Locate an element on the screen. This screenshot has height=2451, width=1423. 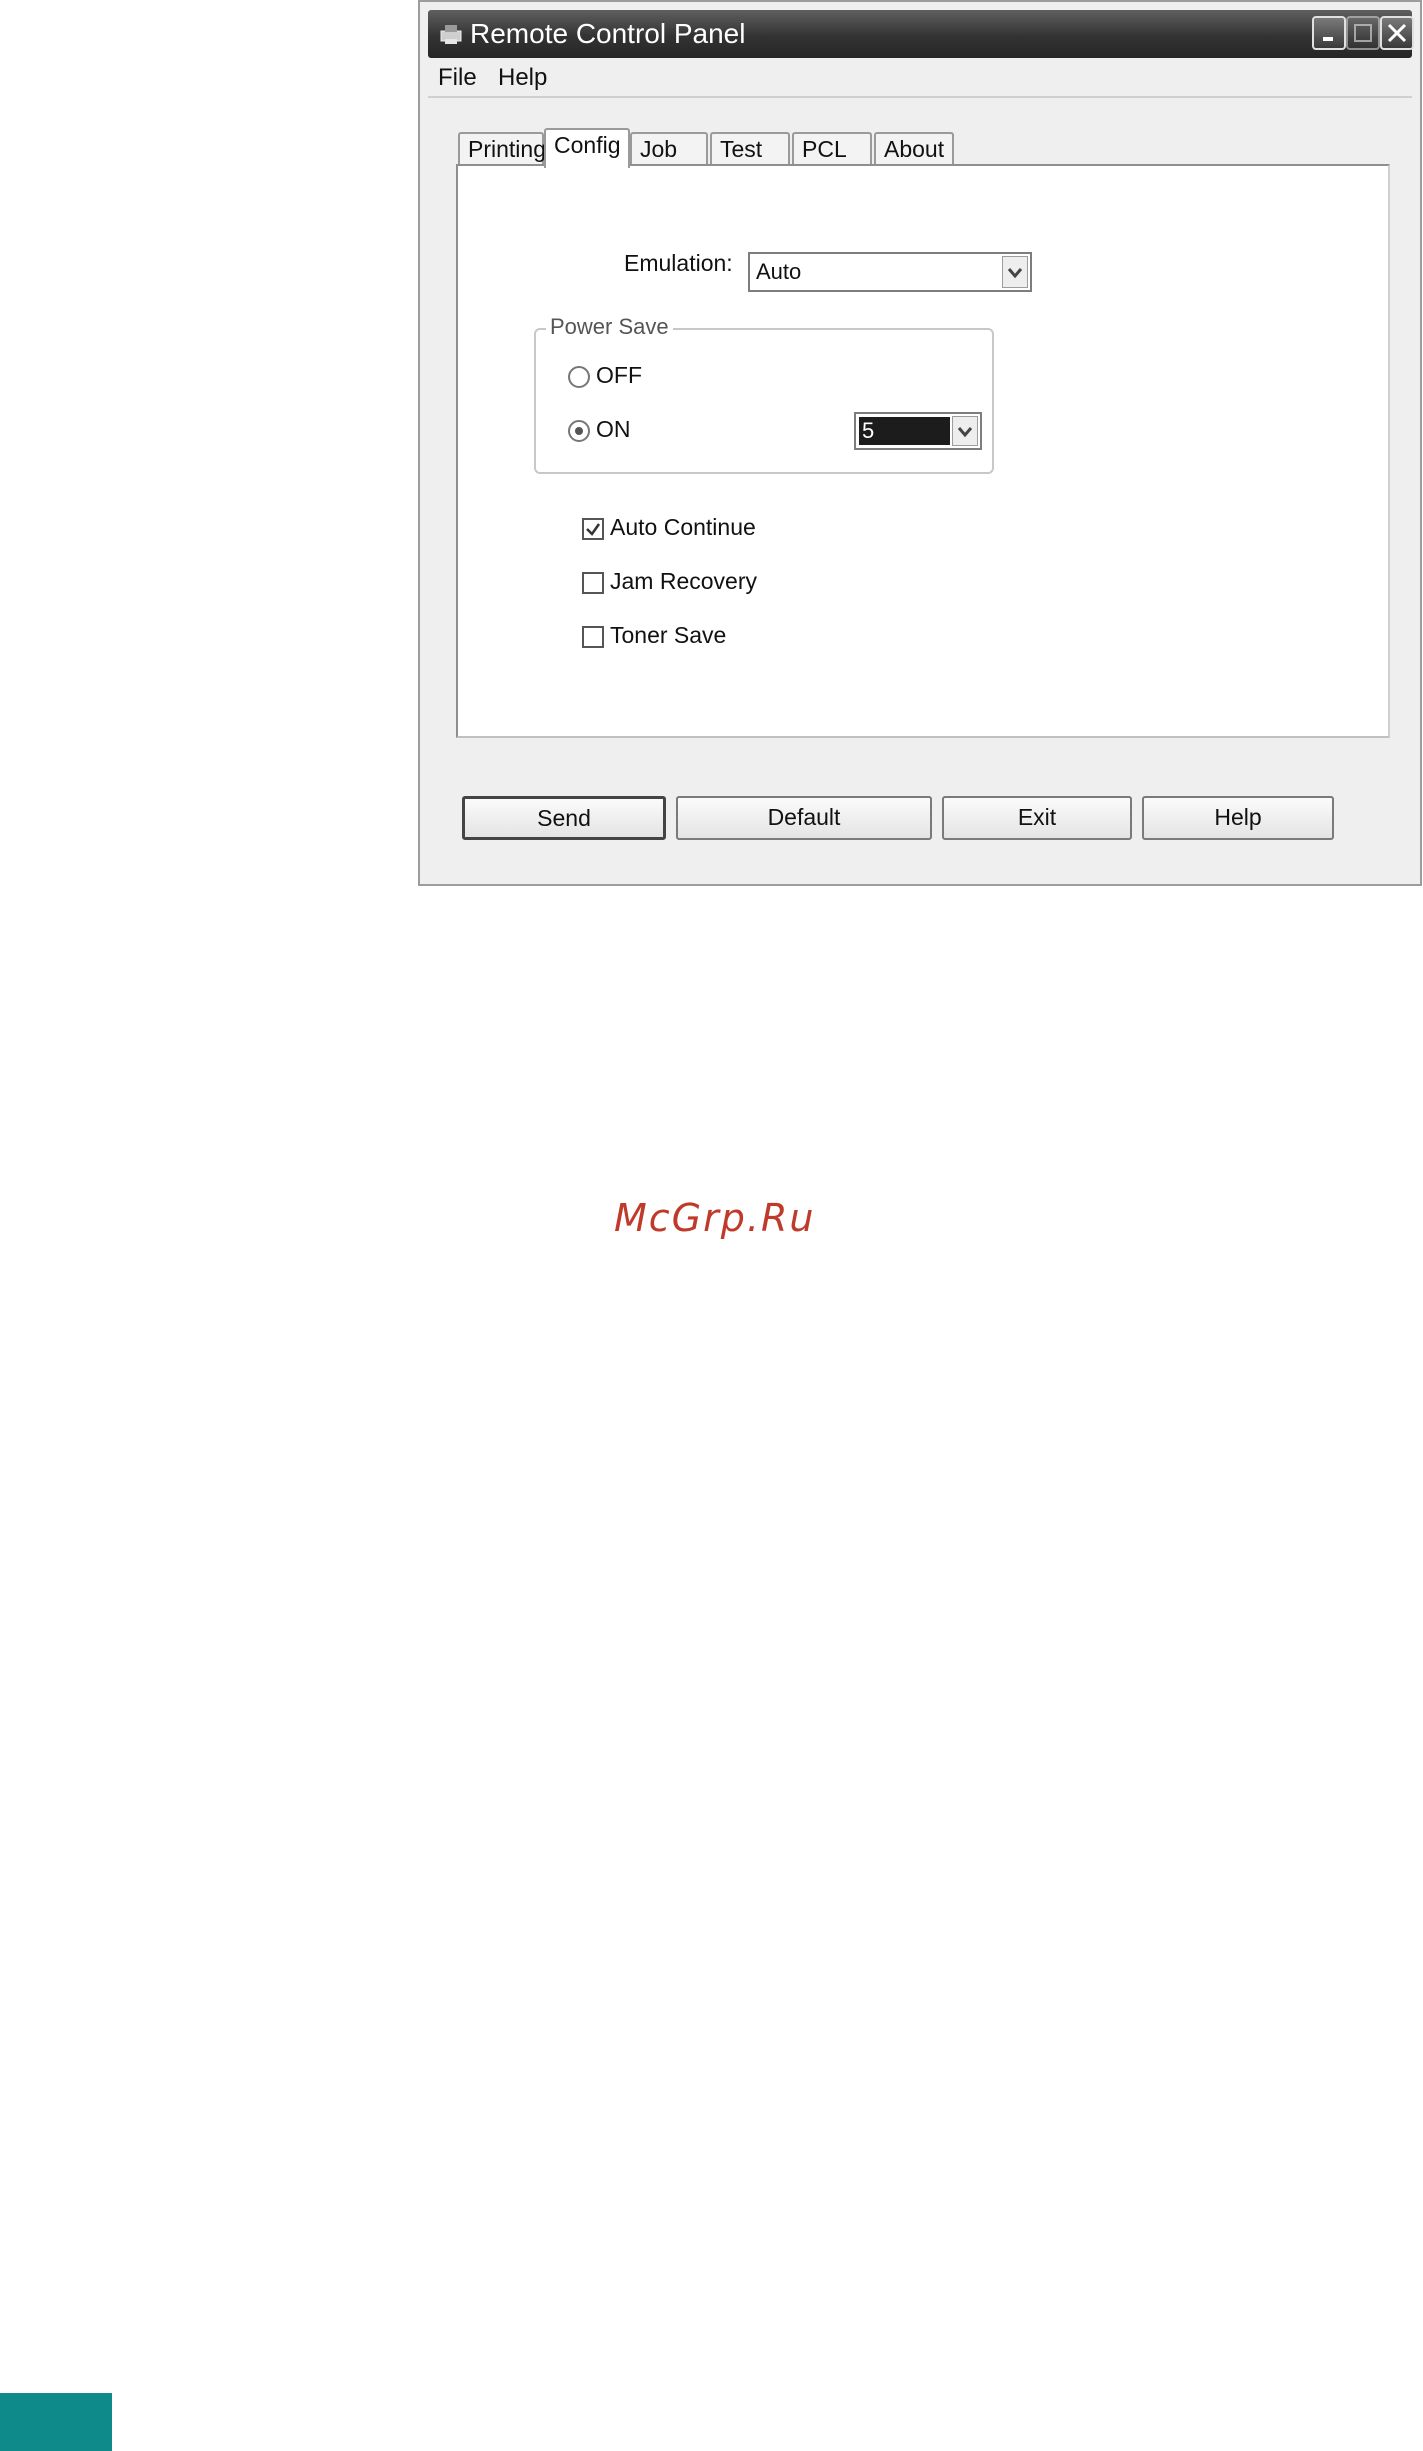
checkmark-icon is located at coordinates (593, 529).